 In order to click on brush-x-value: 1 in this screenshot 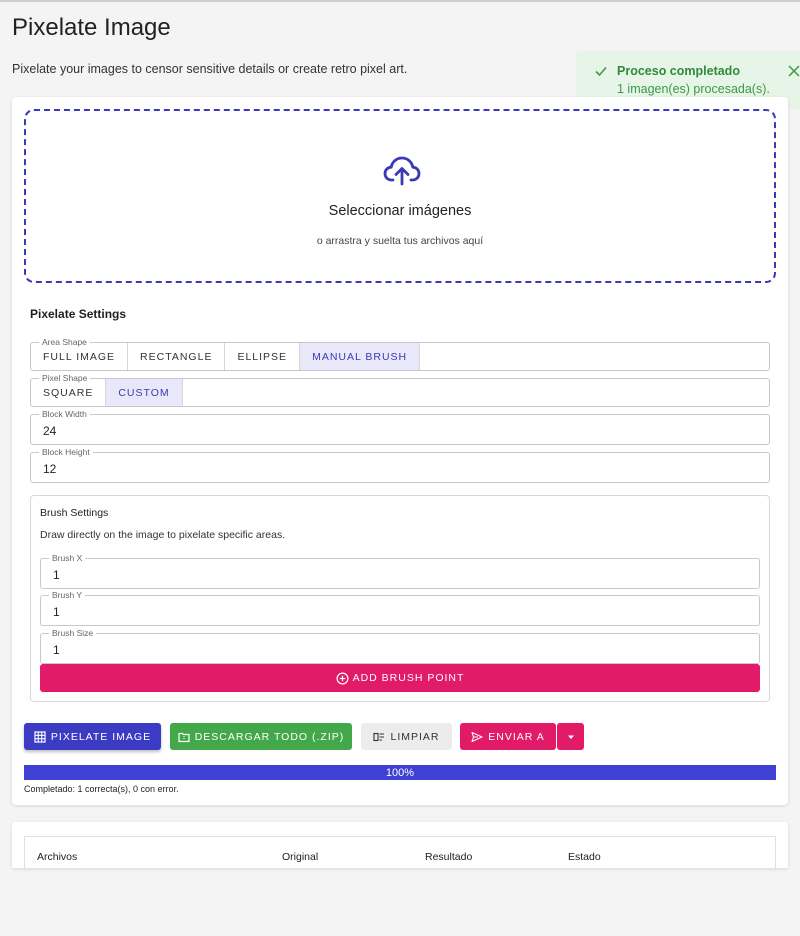, I will do `click(56, 575)`.